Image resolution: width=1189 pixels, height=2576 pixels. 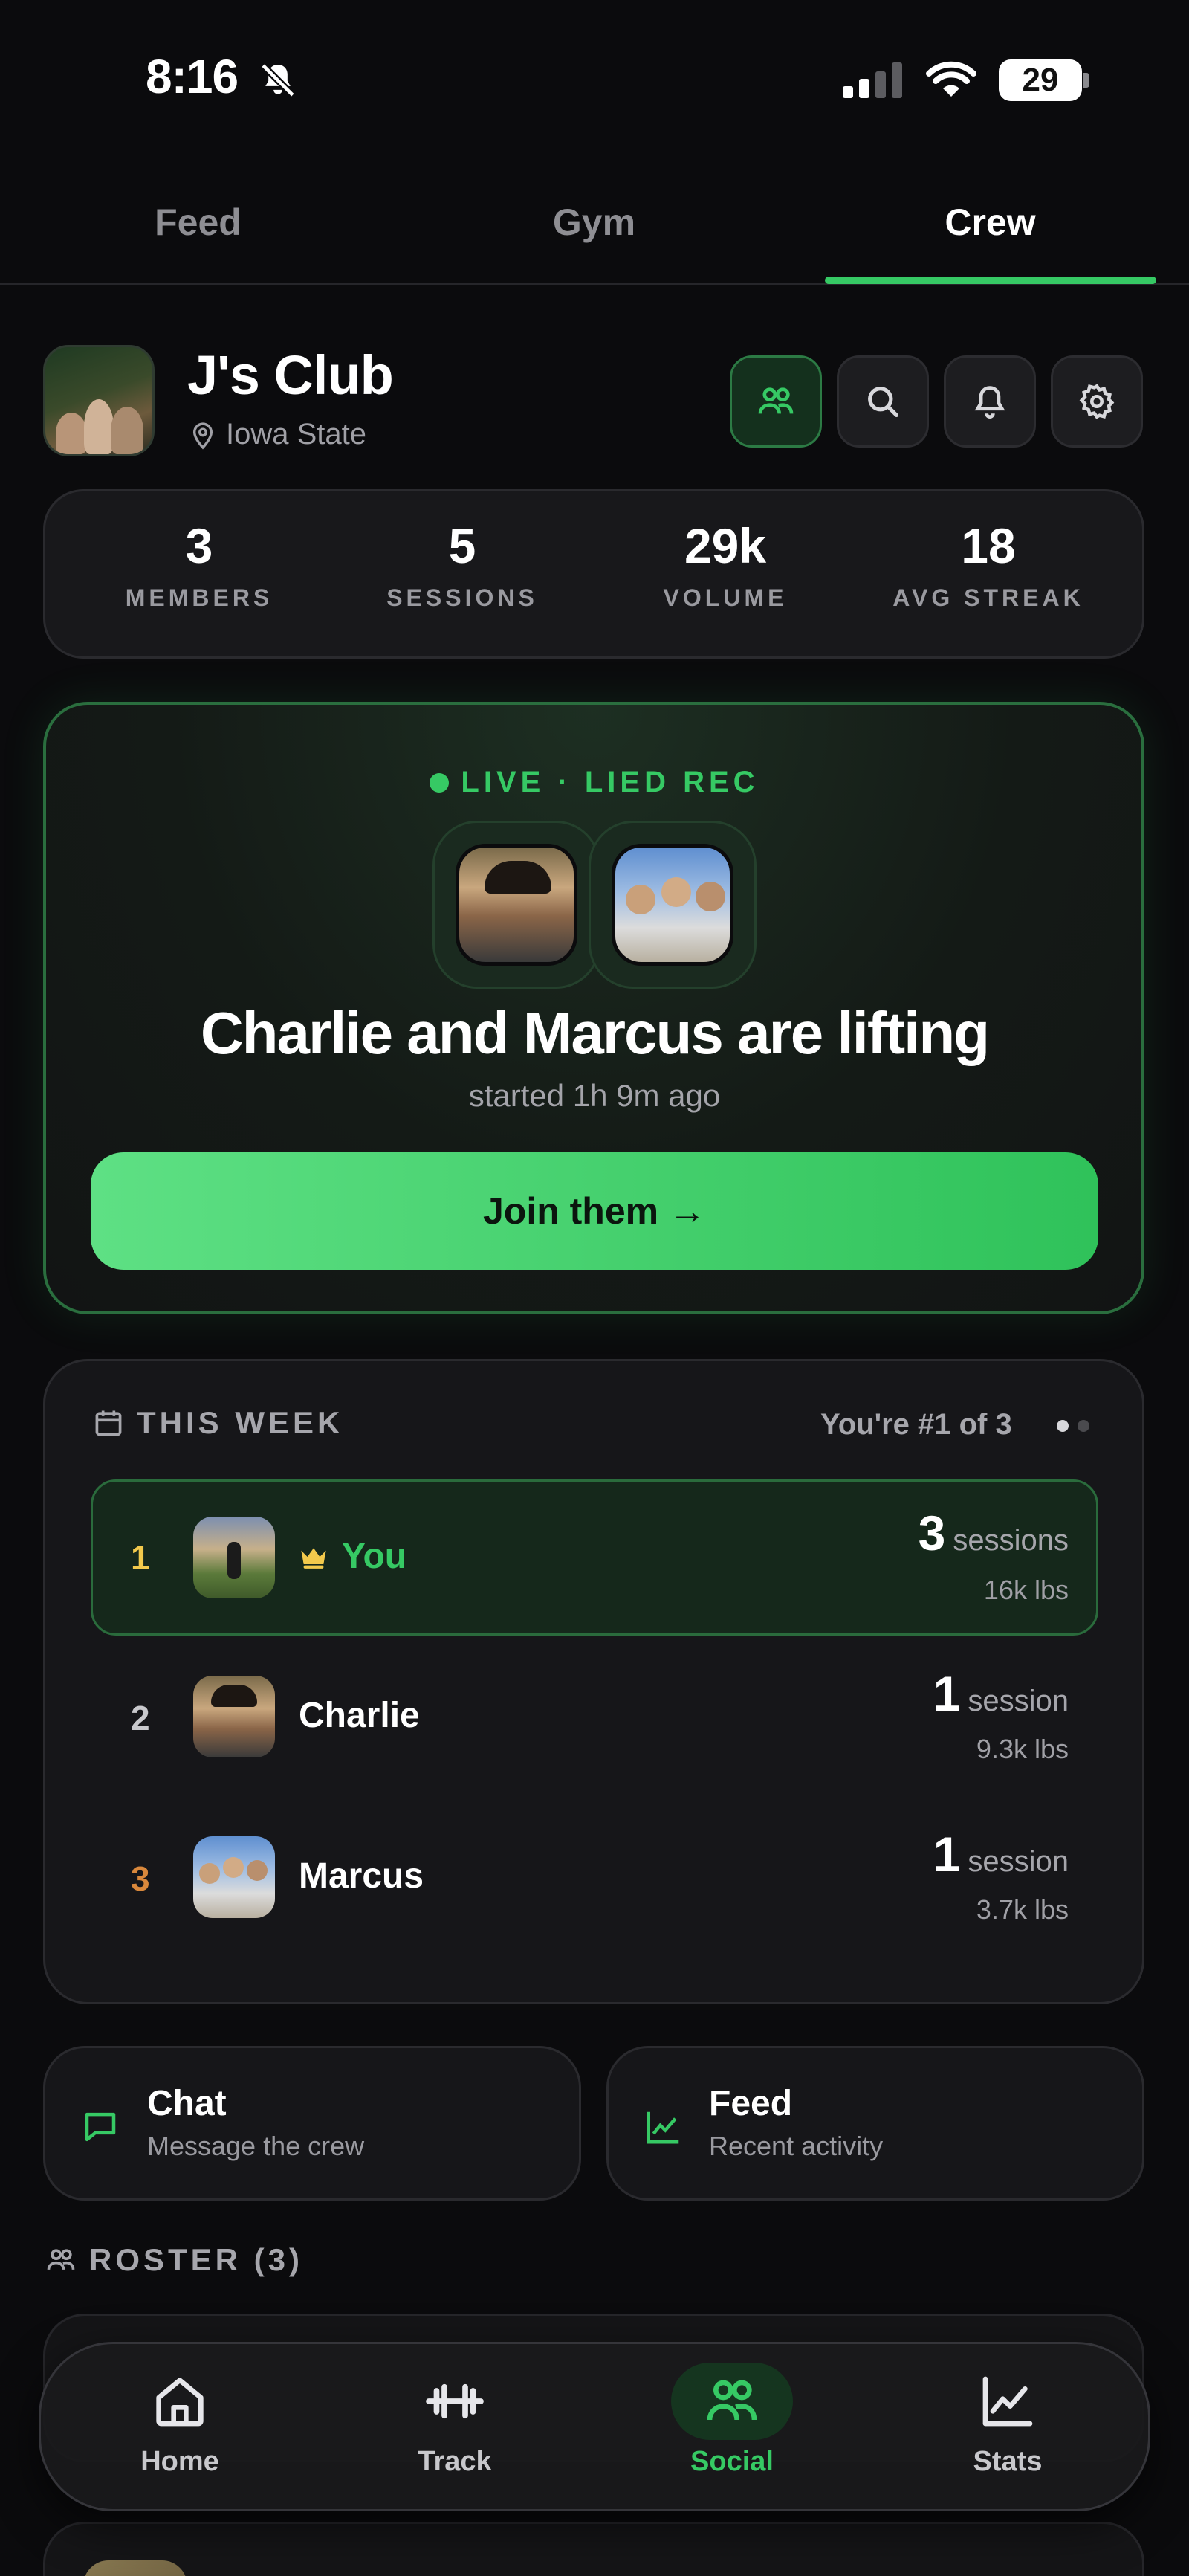 What do you see at coordinates (198, 222) in the screenshot?
I see `tab-feed: Feed` at bounding box center [198, 222].